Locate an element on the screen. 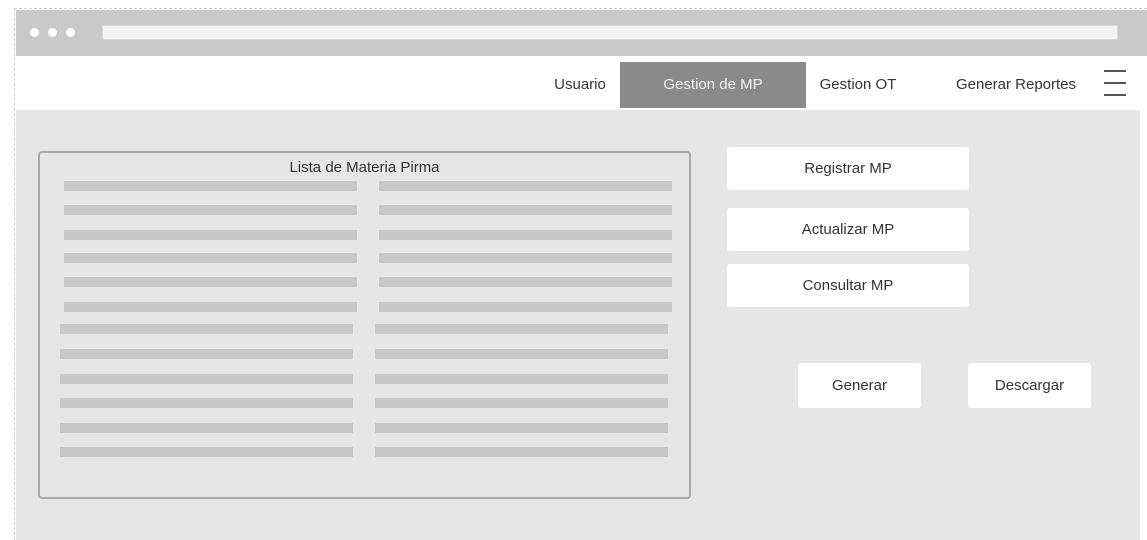  descargar-button: Descargar is located at coordinates (1029, 385).